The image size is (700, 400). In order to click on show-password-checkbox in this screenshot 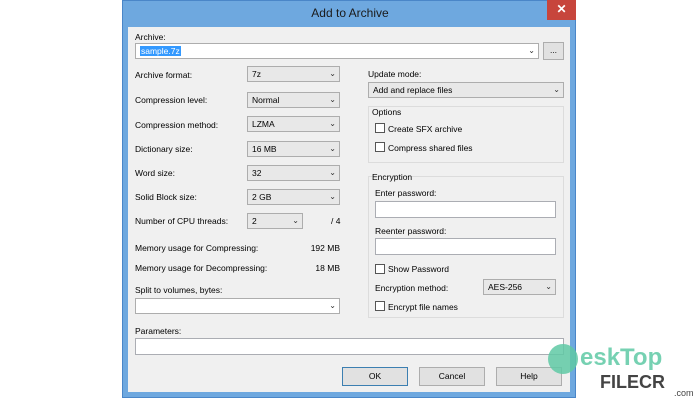, I will do `click(380, 269)`.